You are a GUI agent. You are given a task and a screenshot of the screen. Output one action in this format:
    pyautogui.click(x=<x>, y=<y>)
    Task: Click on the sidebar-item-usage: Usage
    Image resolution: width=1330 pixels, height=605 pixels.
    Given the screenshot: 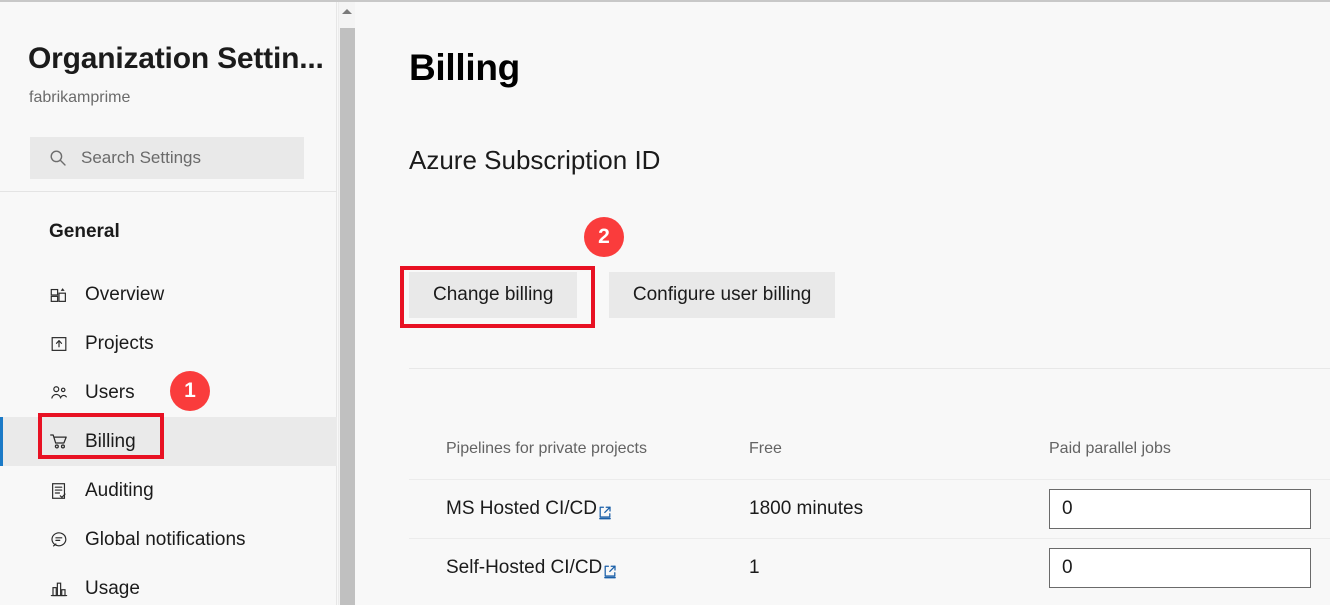 What is the action you would take?
    pyautogui.click(x=168, y=584)
    